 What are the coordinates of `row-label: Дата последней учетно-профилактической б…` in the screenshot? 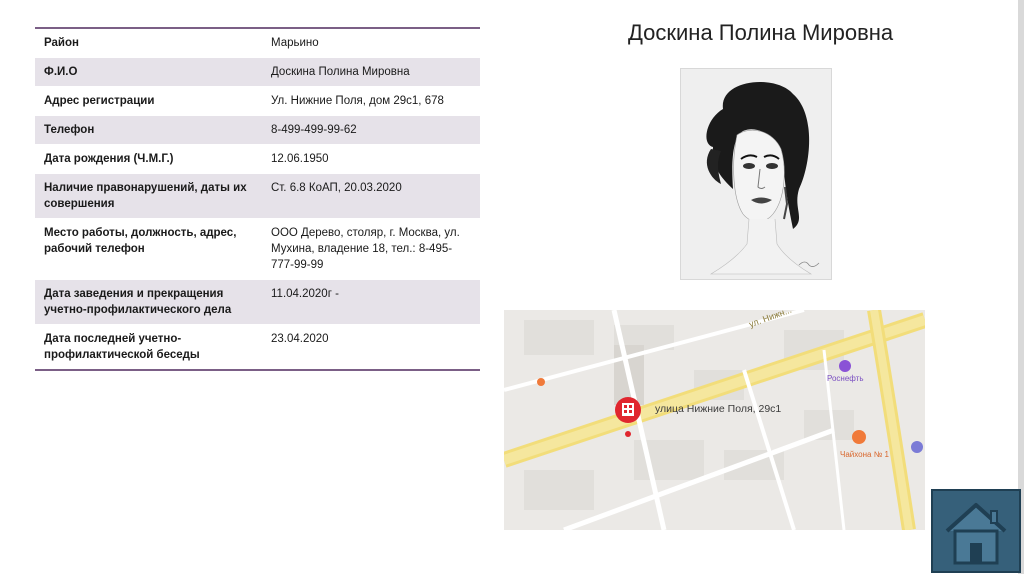 It's located at (122, 347).